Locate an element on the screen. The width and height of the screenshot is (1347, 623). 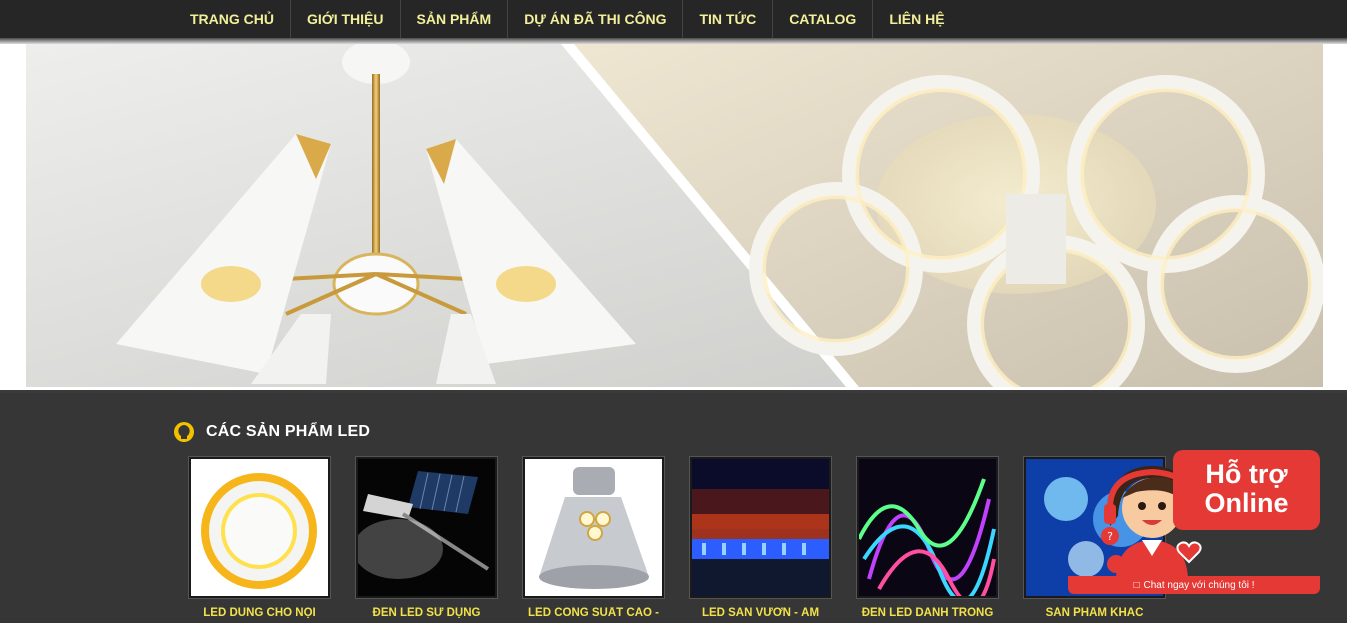
support-bubble: Hỗ trợ Online is located at coordinates (1246, 490).